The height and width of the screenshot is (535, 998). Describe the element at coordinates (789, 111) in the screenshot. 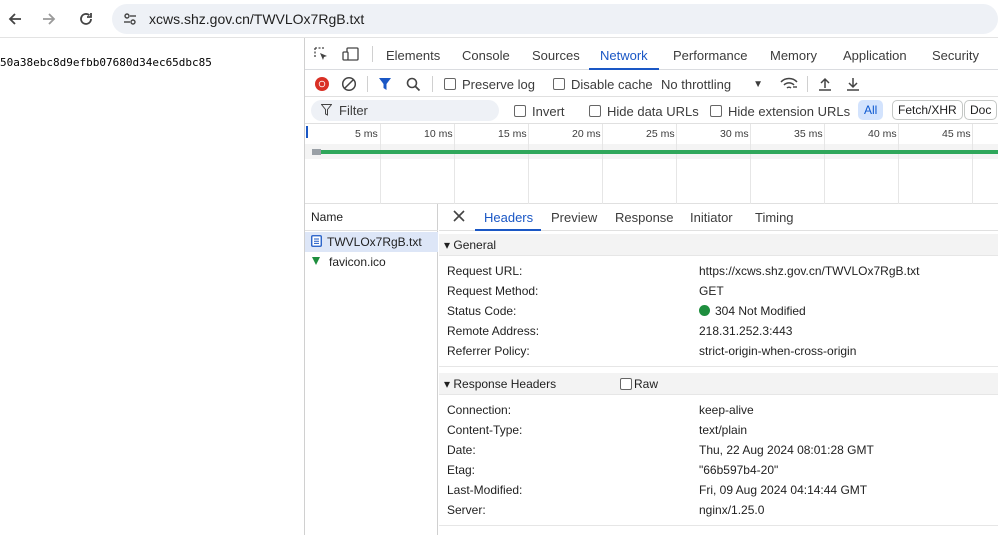

I see `hide-extension-urls-label: Hide extension URLs` at that location.